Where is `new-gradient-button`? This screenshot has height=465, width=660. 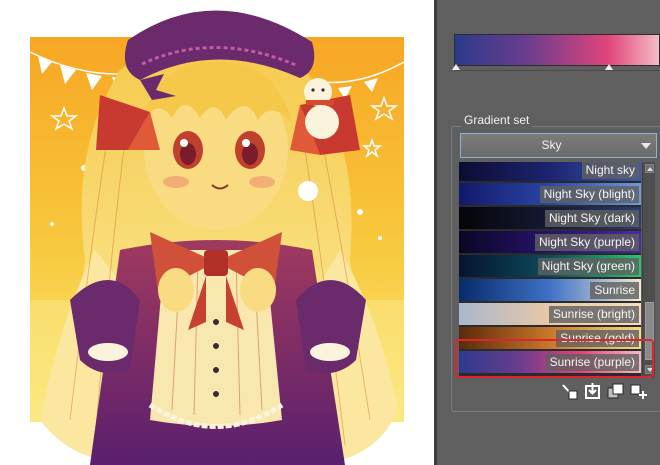 new-gradient-button is located at coordinates (639, 391).